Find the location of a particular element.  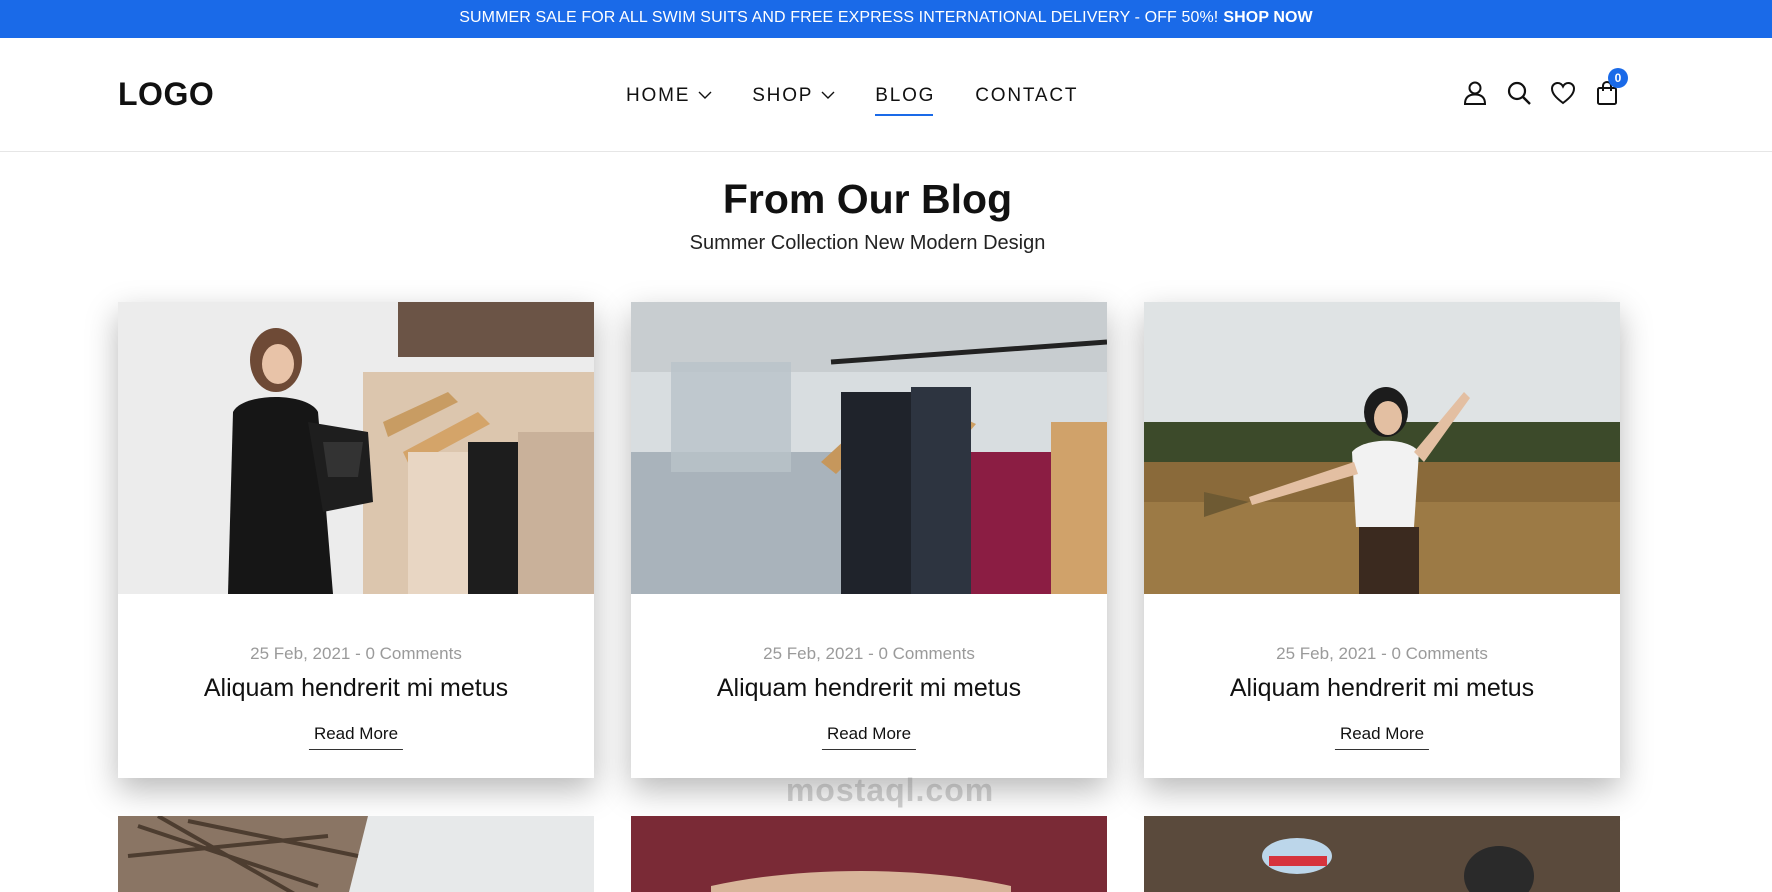

nav-item-home: HOME is located at coordinates (669, 96).